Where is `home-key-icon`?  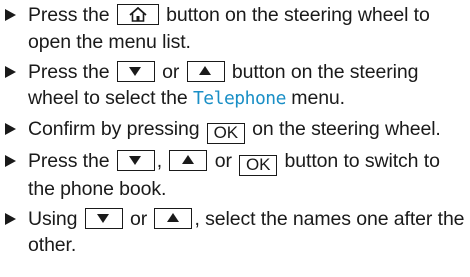 home-key-icon is located at coordinates (137, 14).